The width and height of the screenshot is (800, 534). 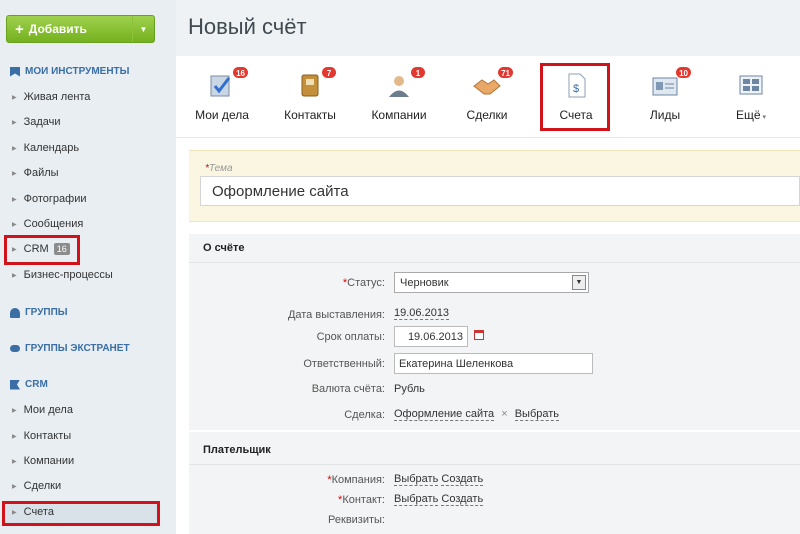 I want to click on due-label: Срок оплаты:, so click(x=350, y=337).